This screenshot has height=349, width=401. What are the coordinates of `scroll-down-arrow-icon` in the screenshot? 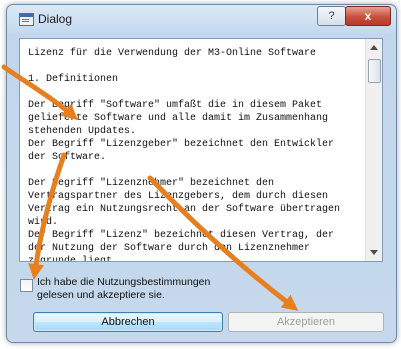 It's located at (374, 252).